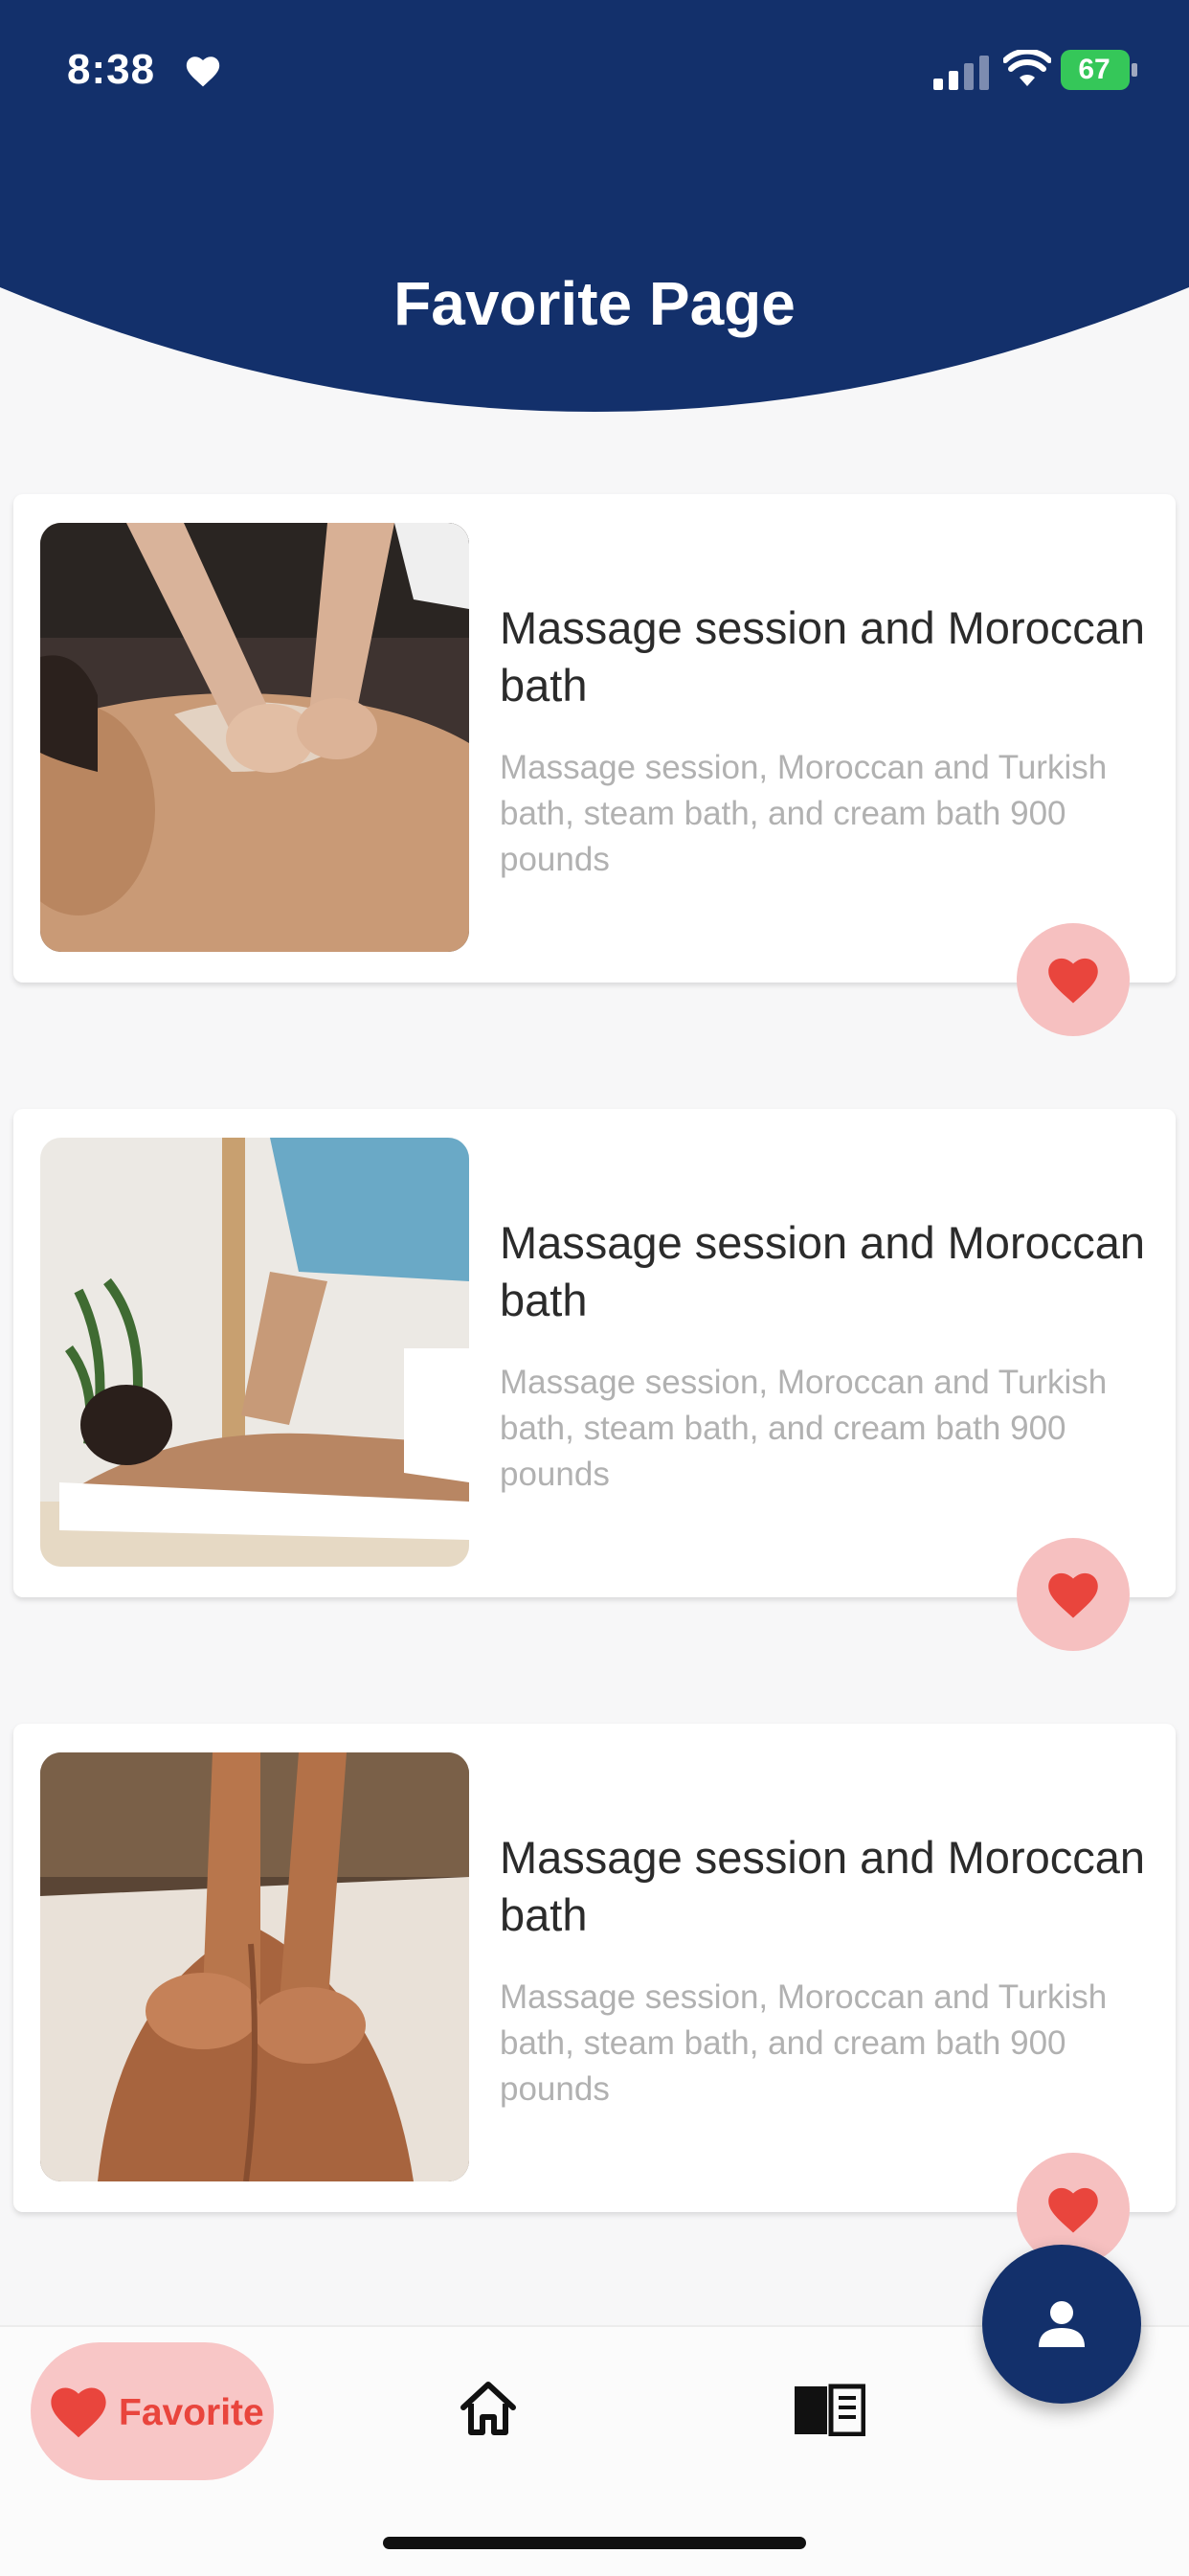  I want to click on nav-item-favorite: Favorite, so click(152, 2411).